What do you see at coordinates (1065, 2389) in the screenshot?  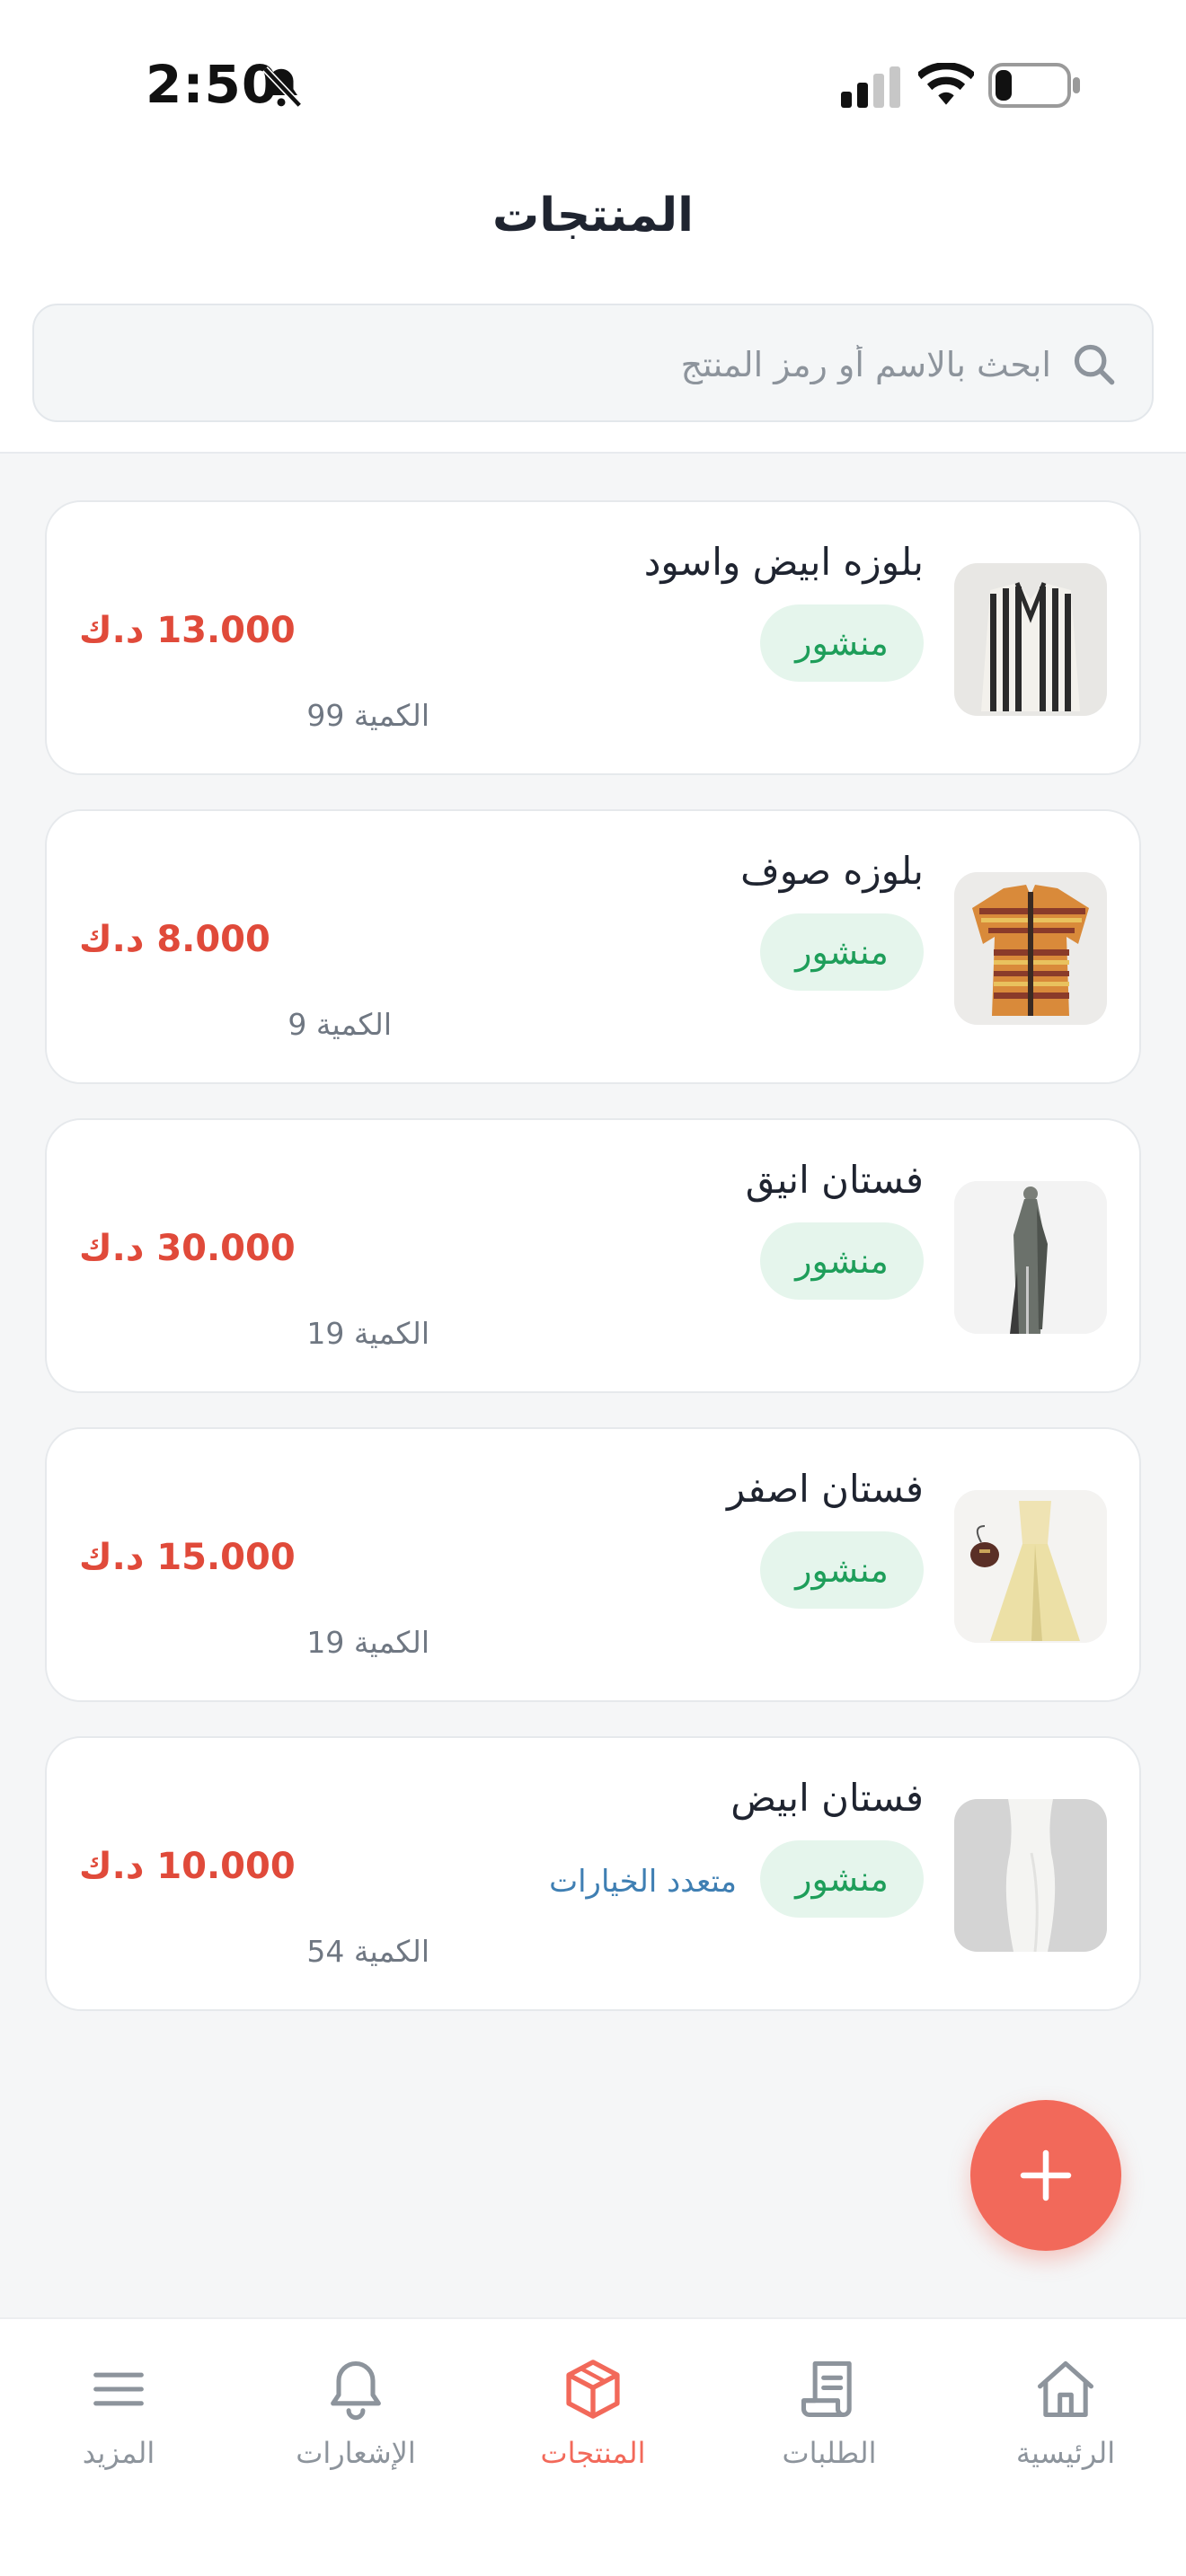 I see `home-icon` at bounding box center [1065, 2389].